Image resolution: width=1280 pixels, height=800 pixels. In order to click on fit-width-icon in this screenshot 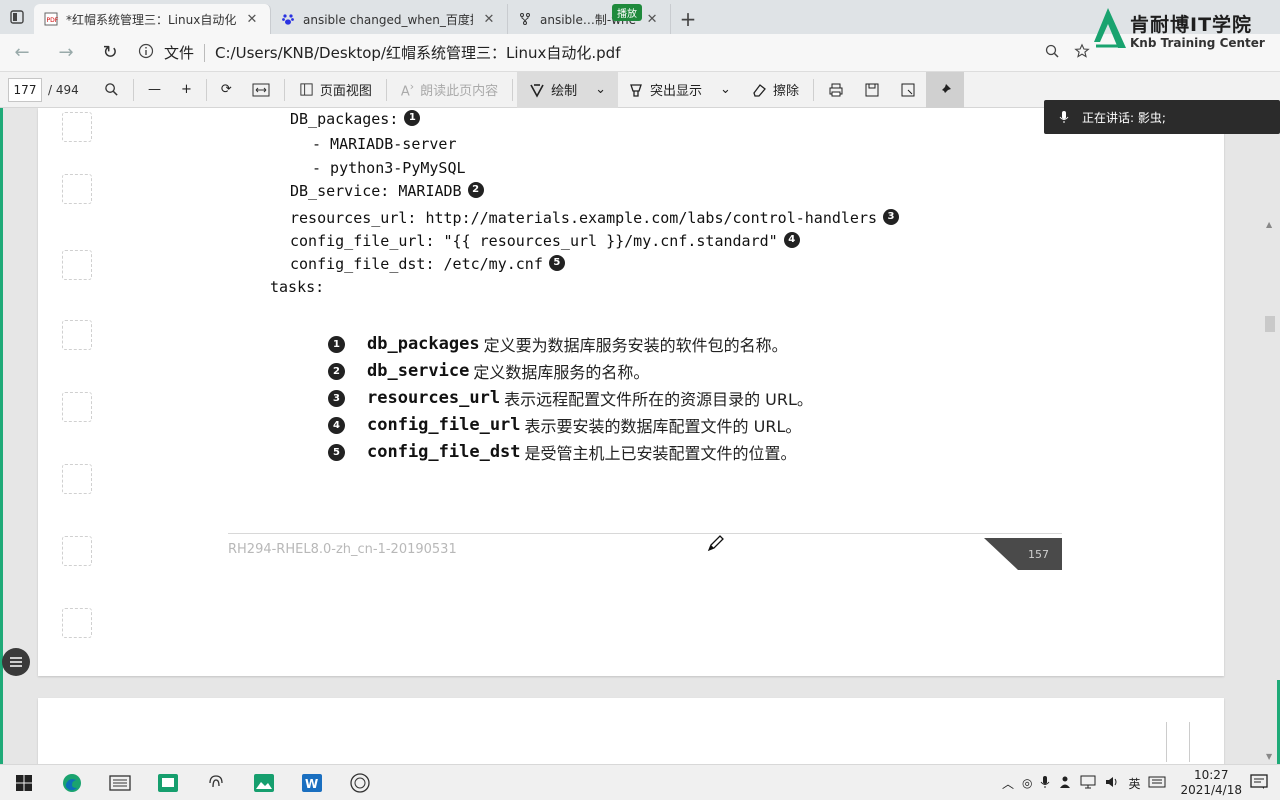, I will do `click(261, 89)`.